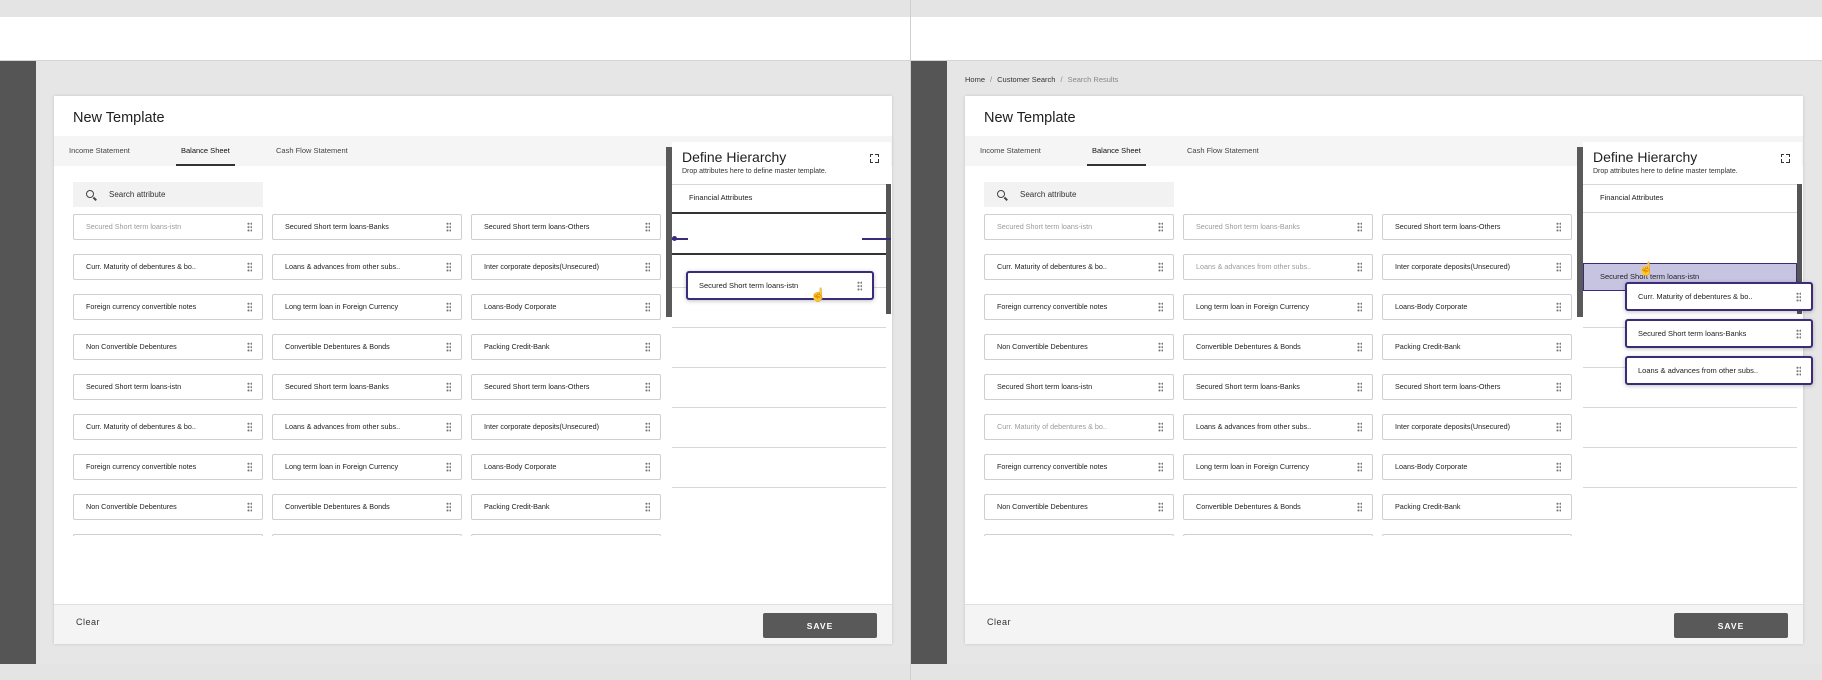 The image size is (1822, 680). Describe the element at coordinates (1010, 151) in the screenshot. I see `tab-income-statement: Income Statement` at that location.